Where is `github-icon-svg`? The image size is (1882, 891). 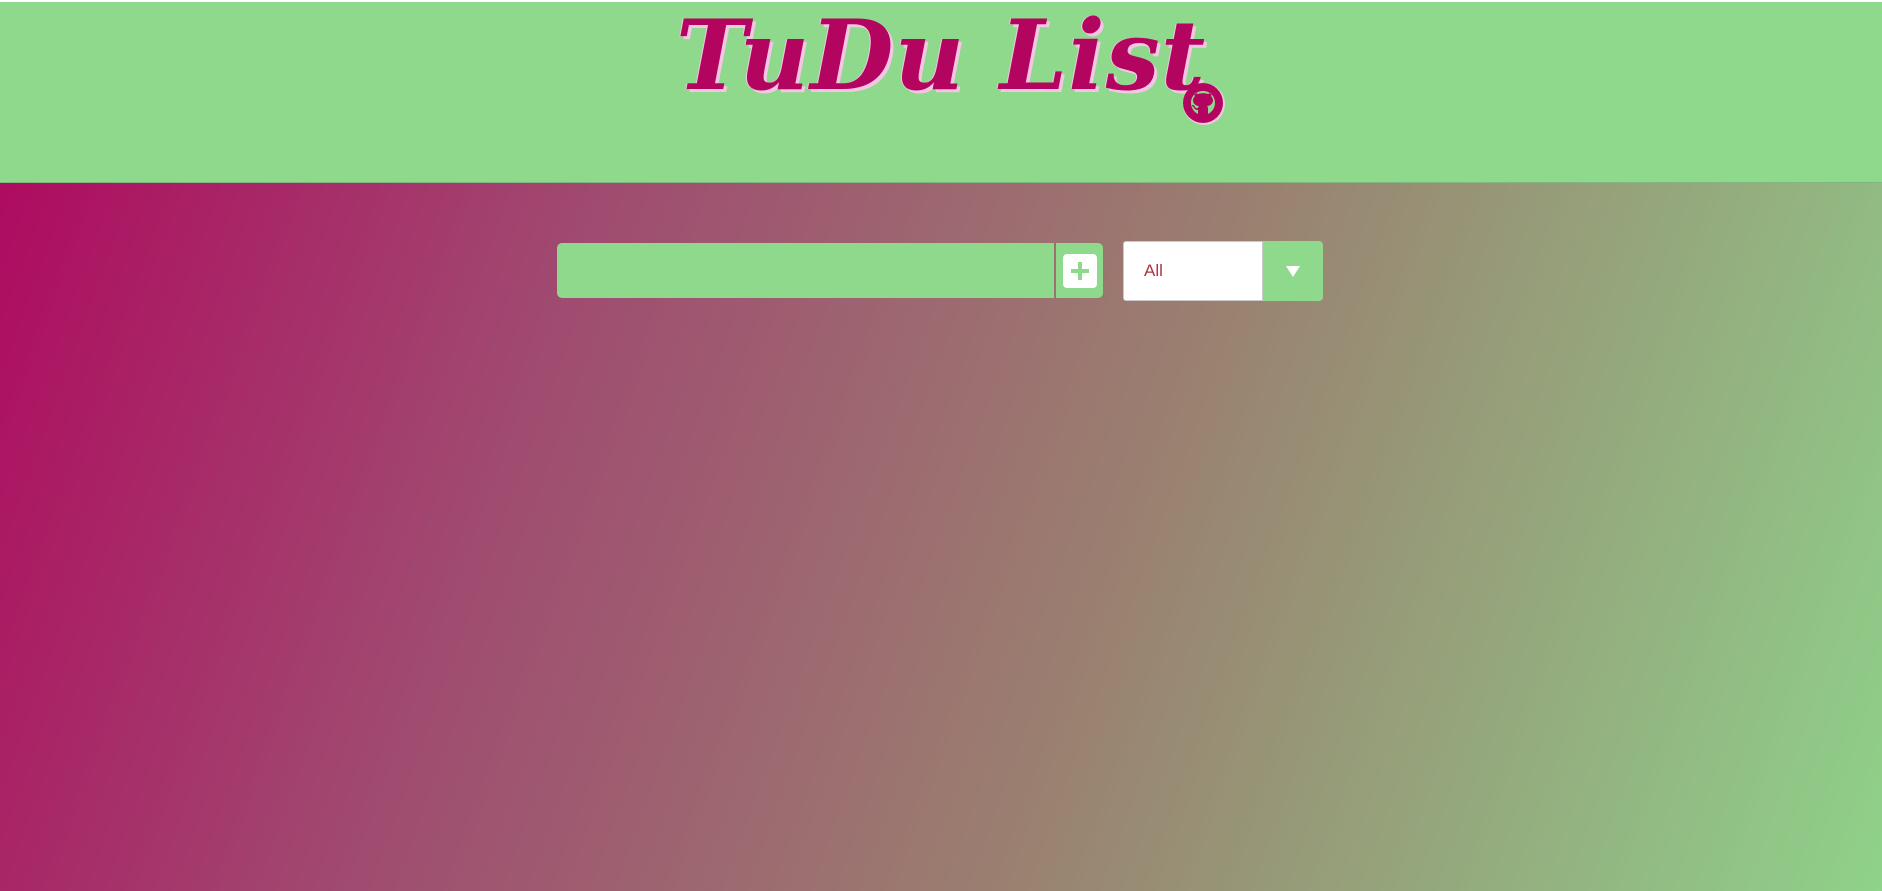 github-icon-svg is located at coordinates (1204, 104).